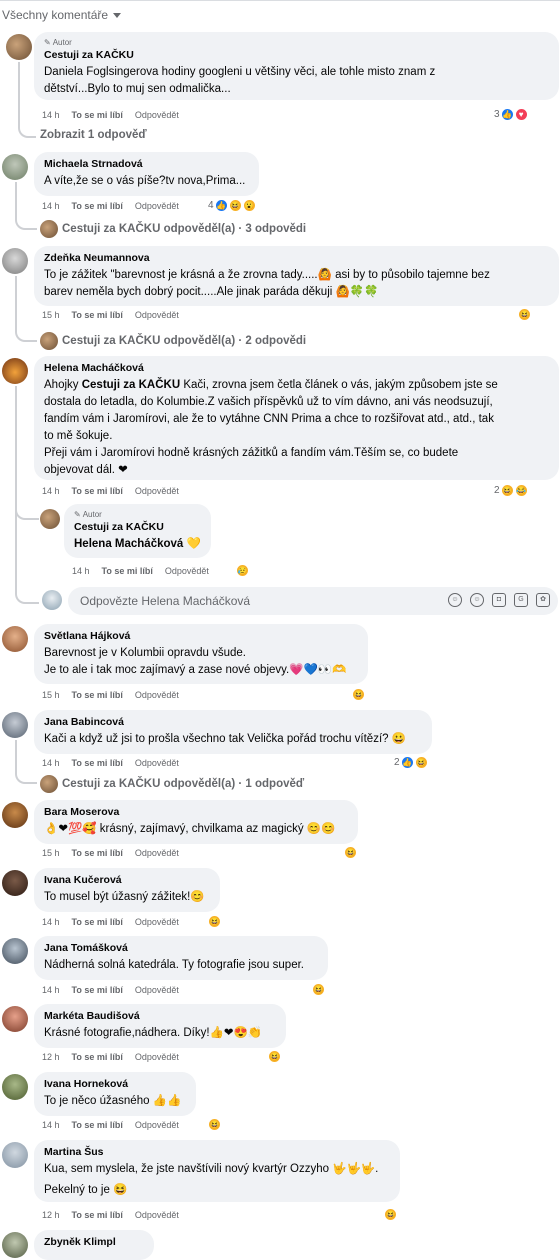 This screenshot has height=1260, width=560. I want to click on reaction-summary: 2 👍 😆, so click(411, 762).